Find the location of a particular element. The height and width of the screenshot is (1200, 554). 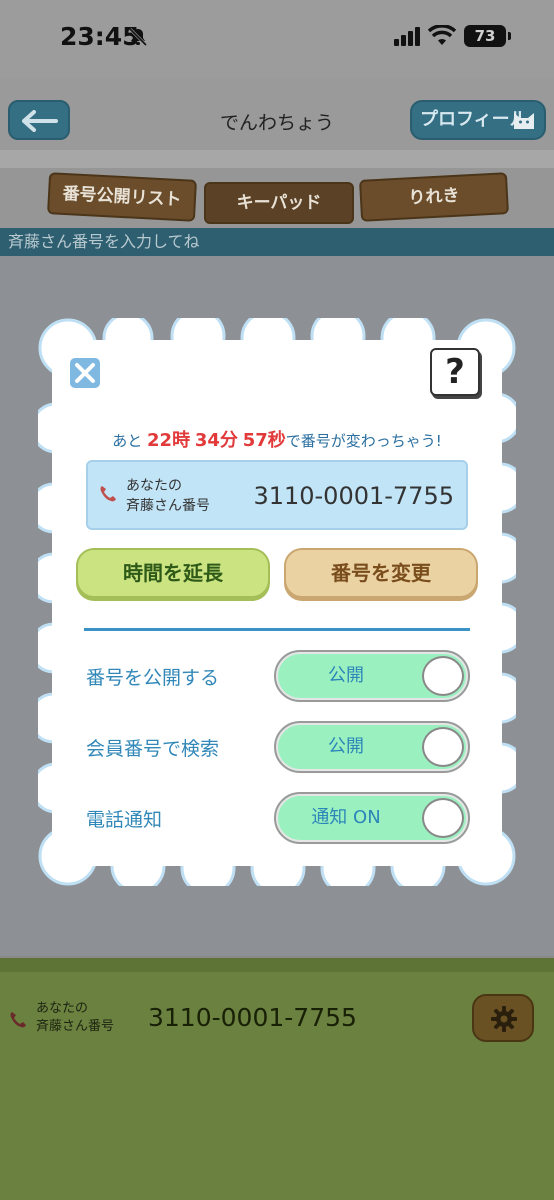

setting-label-call-notification: 電話通知 is located at coordinates (124, 820).